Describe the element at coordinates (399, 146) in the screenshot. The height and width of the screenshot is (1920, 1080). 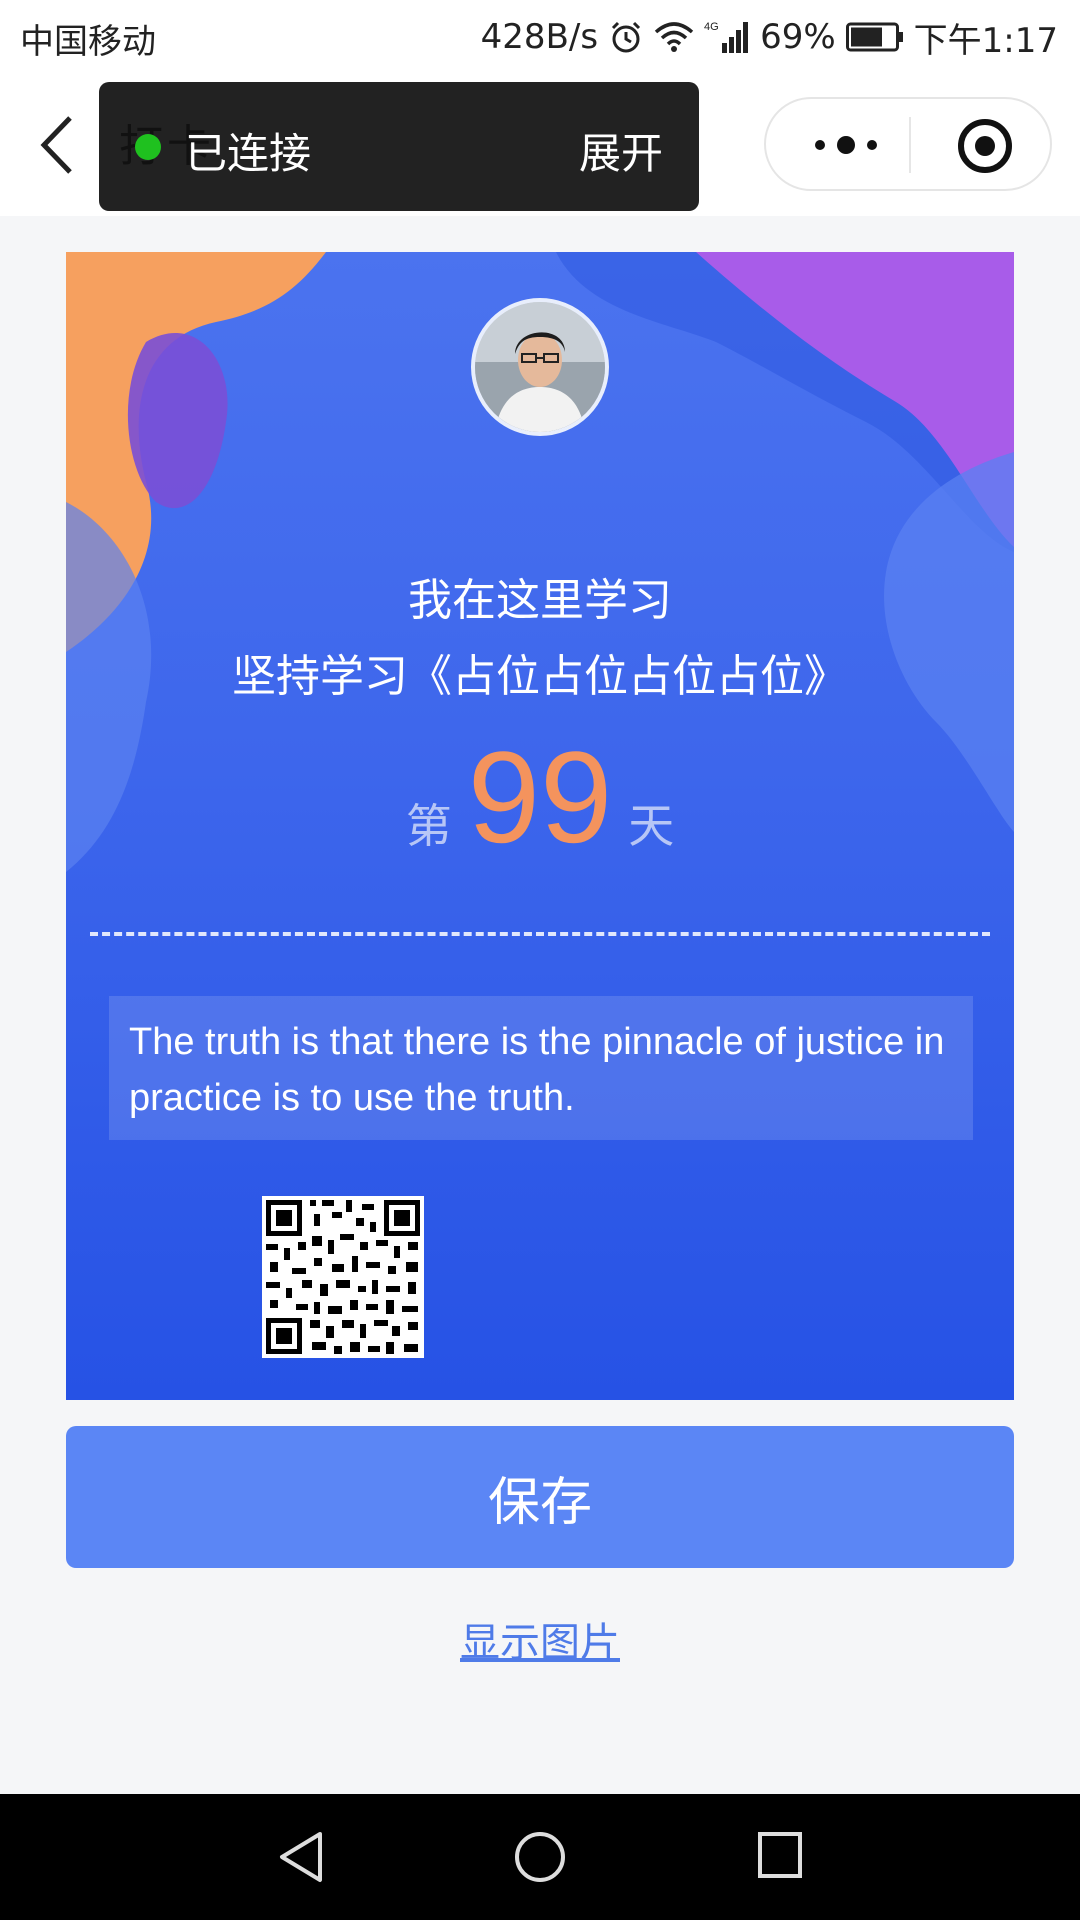
I see `connection-toast: 打卡 已连接 展开` at that location.